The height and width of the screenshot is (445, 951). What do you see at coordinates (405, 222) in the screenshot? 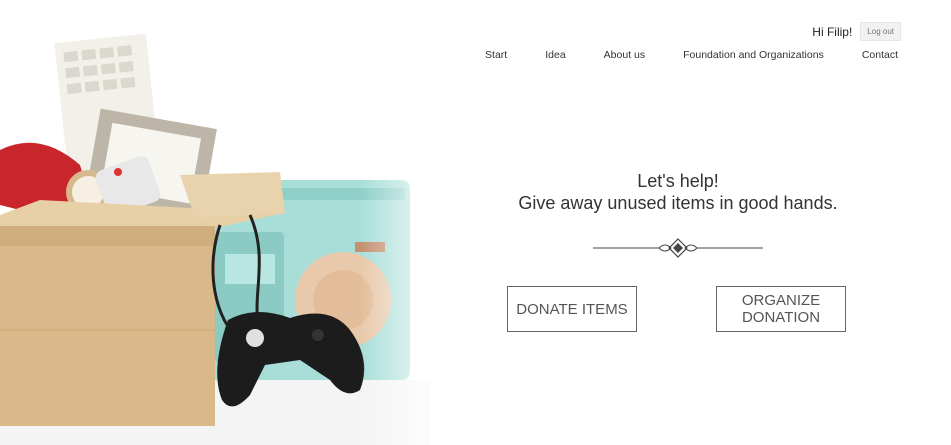
I see `image-fade` at bounding box center [405, 222].